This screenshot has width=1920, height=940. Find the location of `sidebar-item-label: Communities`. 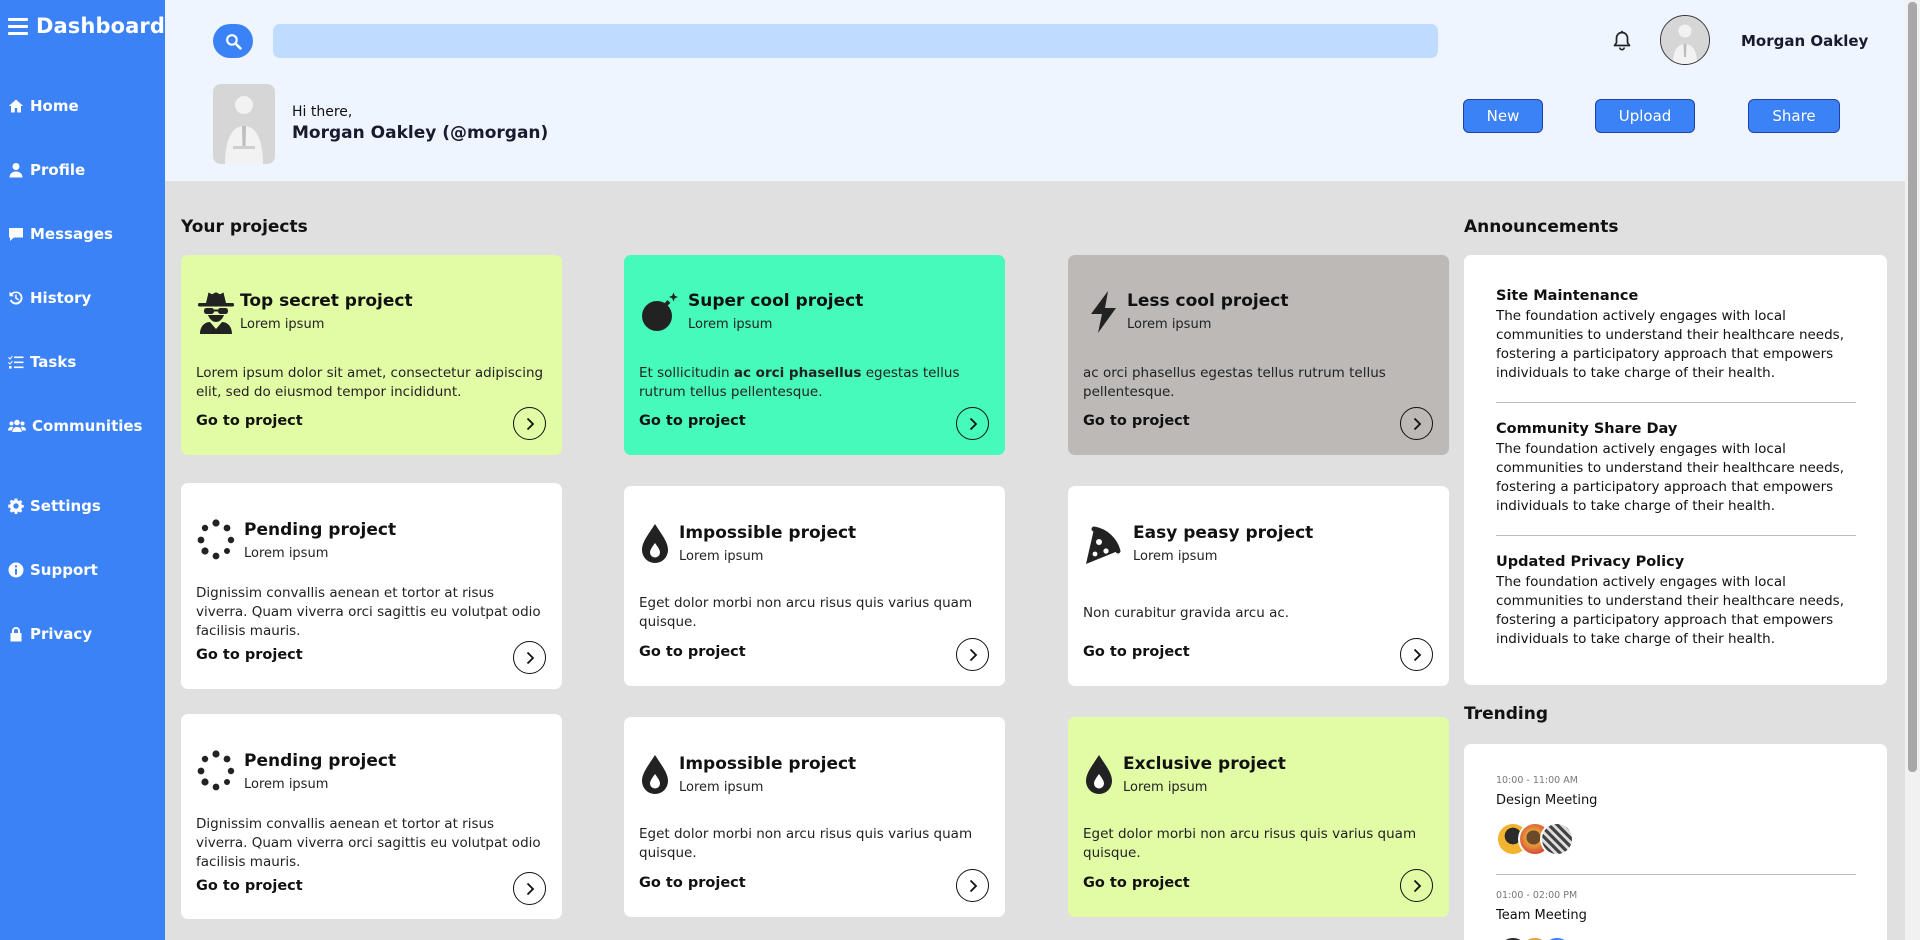

sidebar-item-label: Communities is located at coordinates (87, 426).